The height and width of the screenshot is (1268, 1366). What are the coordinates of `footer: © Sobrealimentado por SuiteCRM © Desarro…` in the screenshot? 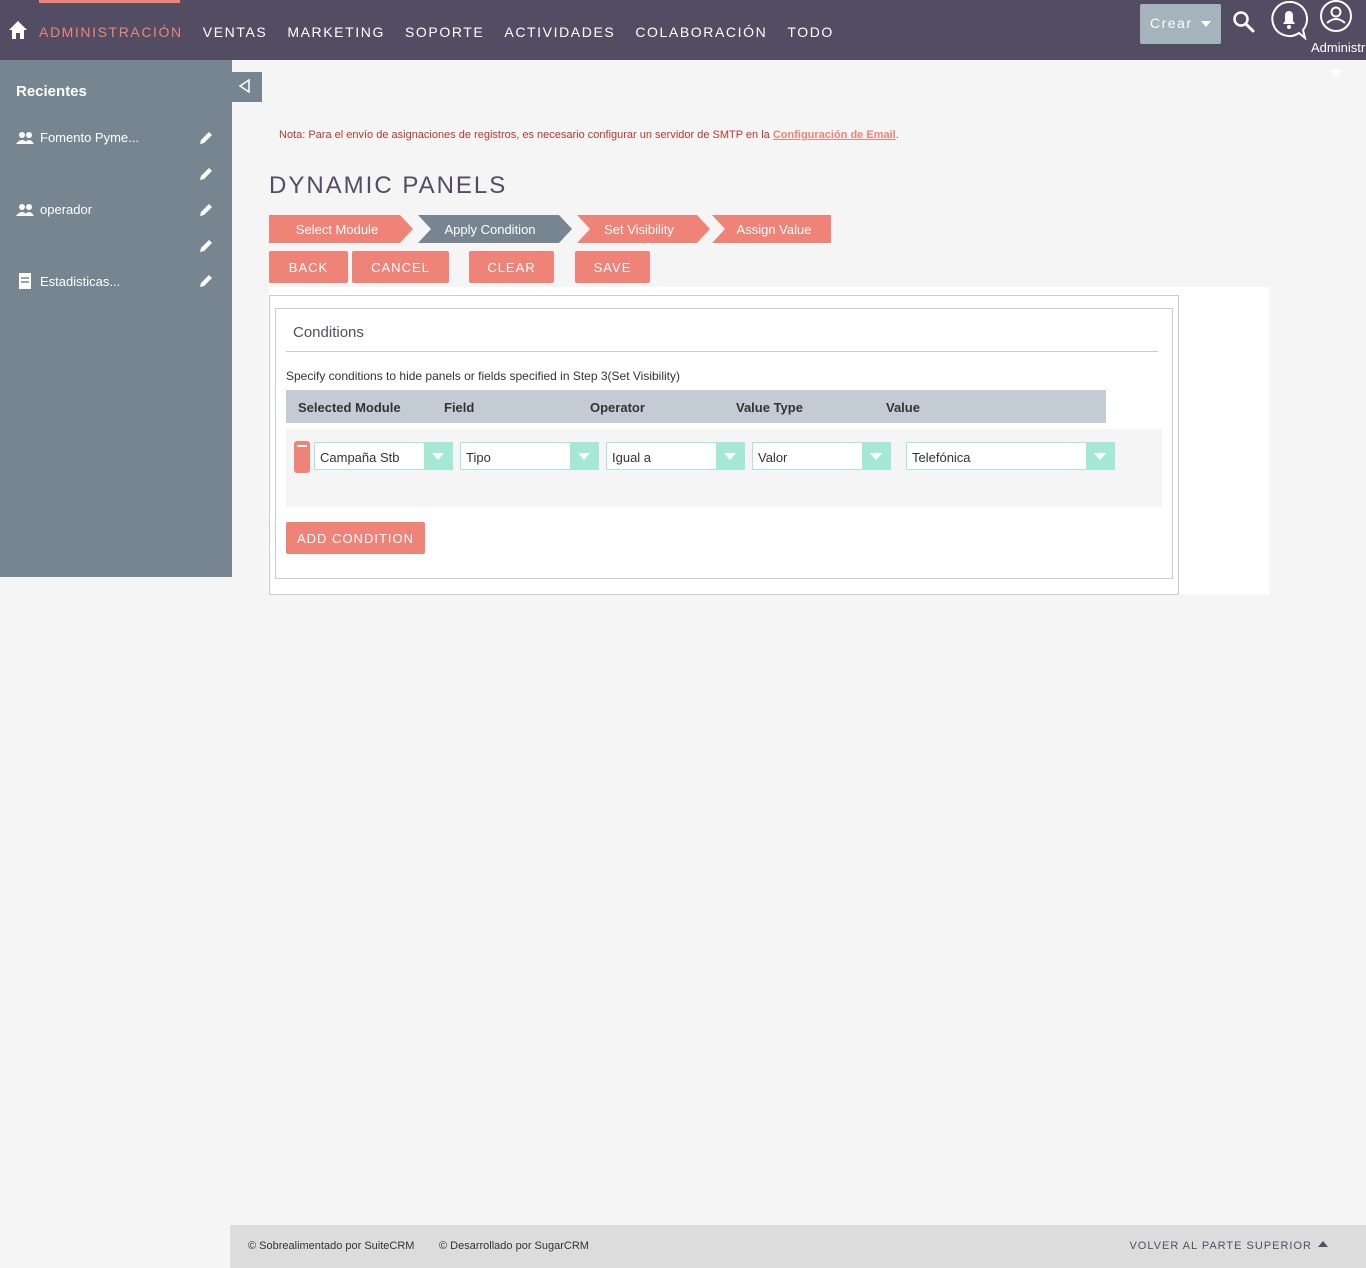 It's located at (798, 1246).